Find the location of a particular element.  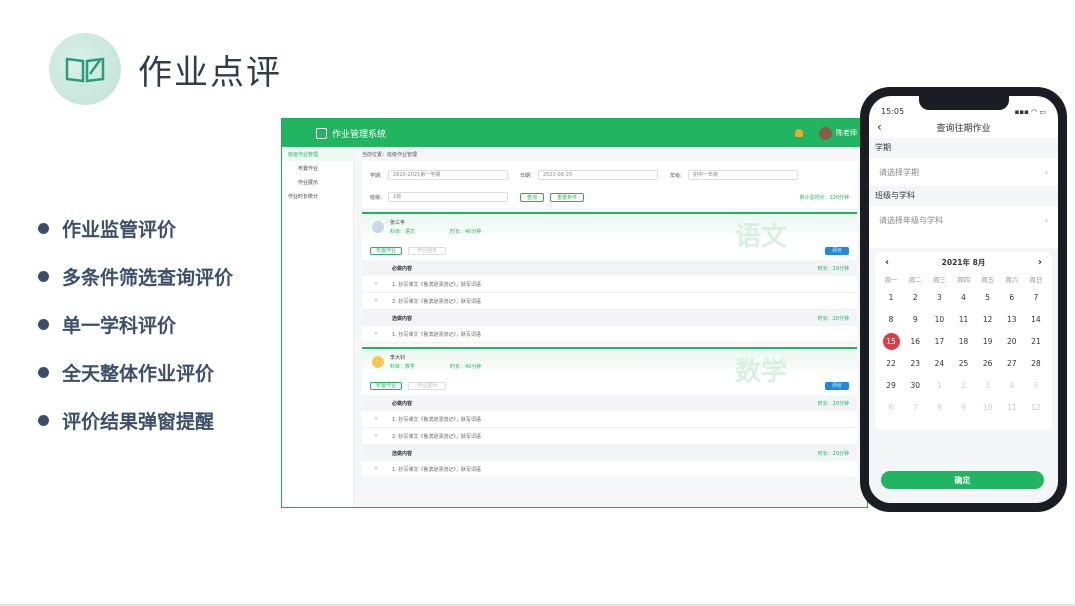

weekday-label: 周三 is located at coordinates (939, 280).